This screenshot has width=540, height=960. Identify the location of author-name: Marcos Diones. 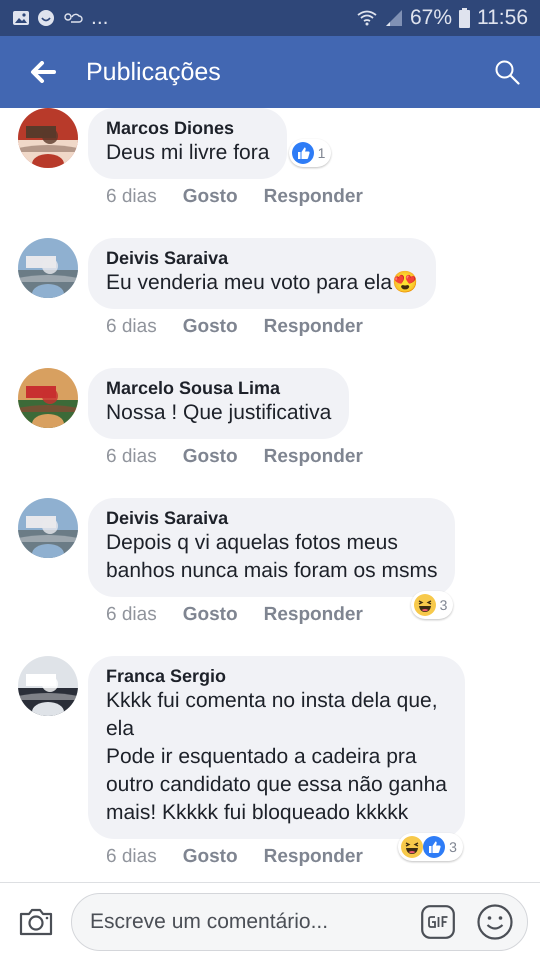
(188, 128).